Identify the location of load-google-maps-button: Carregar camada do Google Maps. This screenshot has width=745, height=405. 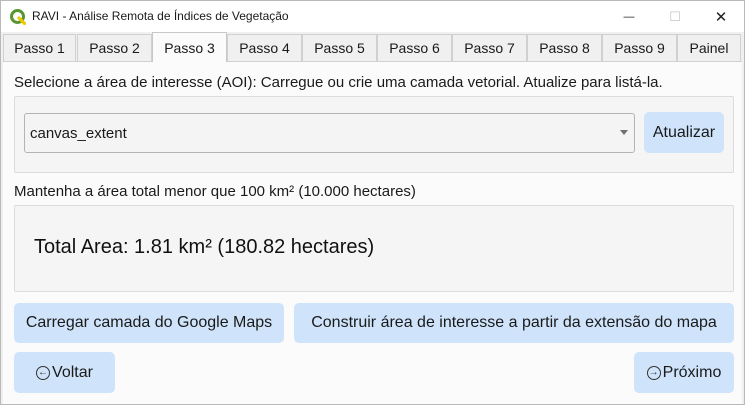
(149, 323).